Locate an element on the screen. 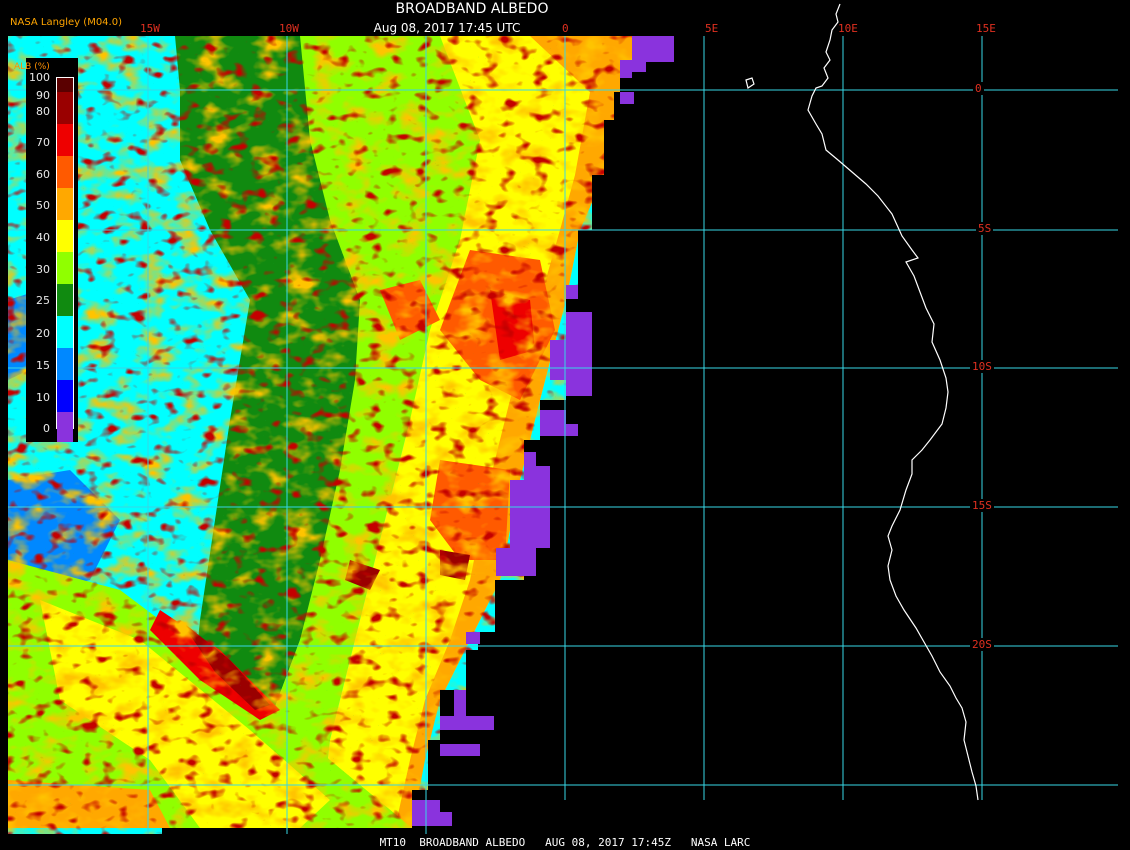  lon-label-10w: 10W is located at coordinates (289, 28).